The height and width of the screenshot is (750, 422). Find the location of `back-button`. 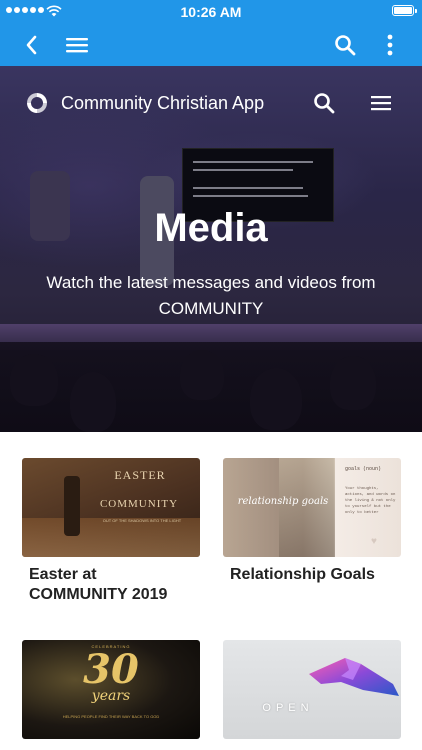

back-button is located at coordinates (31, 45).